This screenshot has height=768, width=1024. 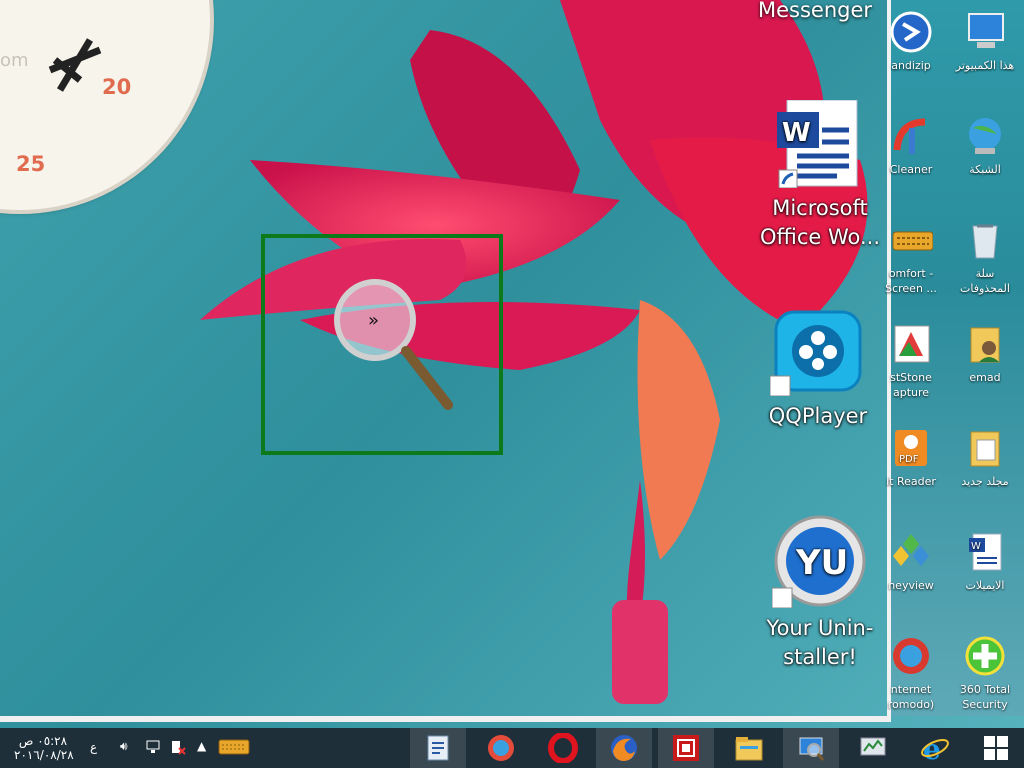 I want to click on taskbar-app-firefox, so click(x=624, y=748).